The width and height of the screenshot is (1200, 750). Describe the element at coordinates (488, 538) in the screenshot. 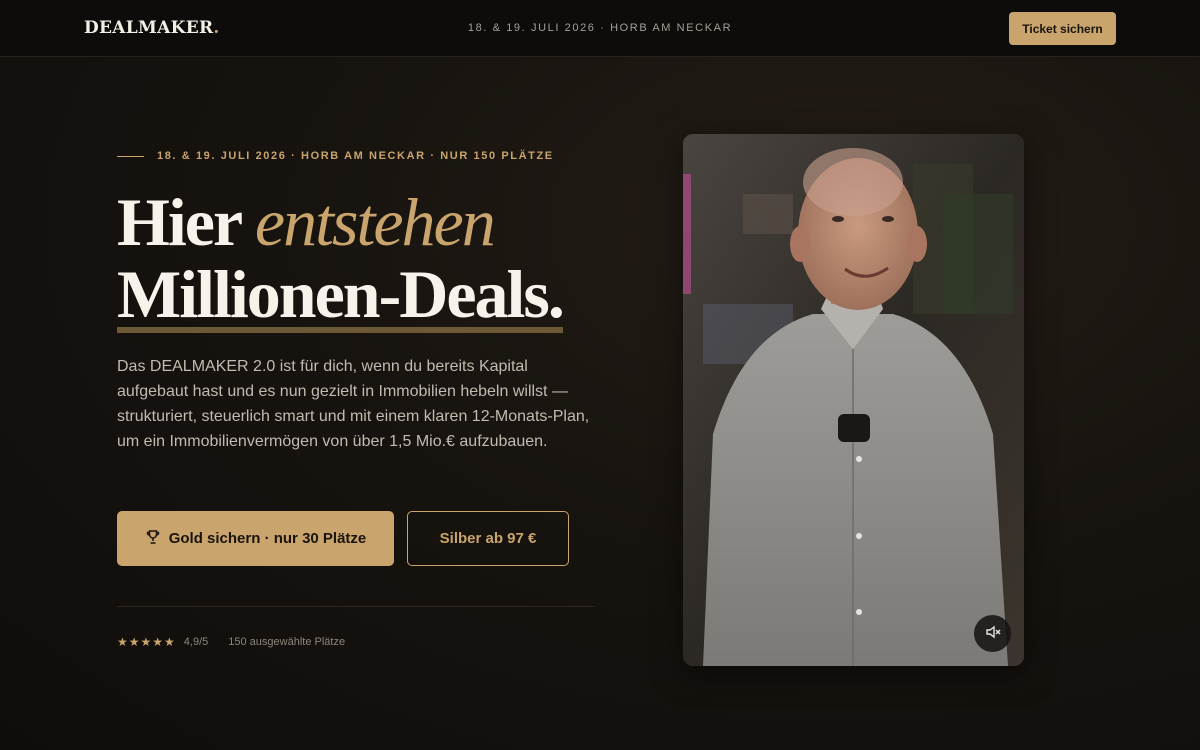

I see `silver-button: Silber ab 97 €` at that location.